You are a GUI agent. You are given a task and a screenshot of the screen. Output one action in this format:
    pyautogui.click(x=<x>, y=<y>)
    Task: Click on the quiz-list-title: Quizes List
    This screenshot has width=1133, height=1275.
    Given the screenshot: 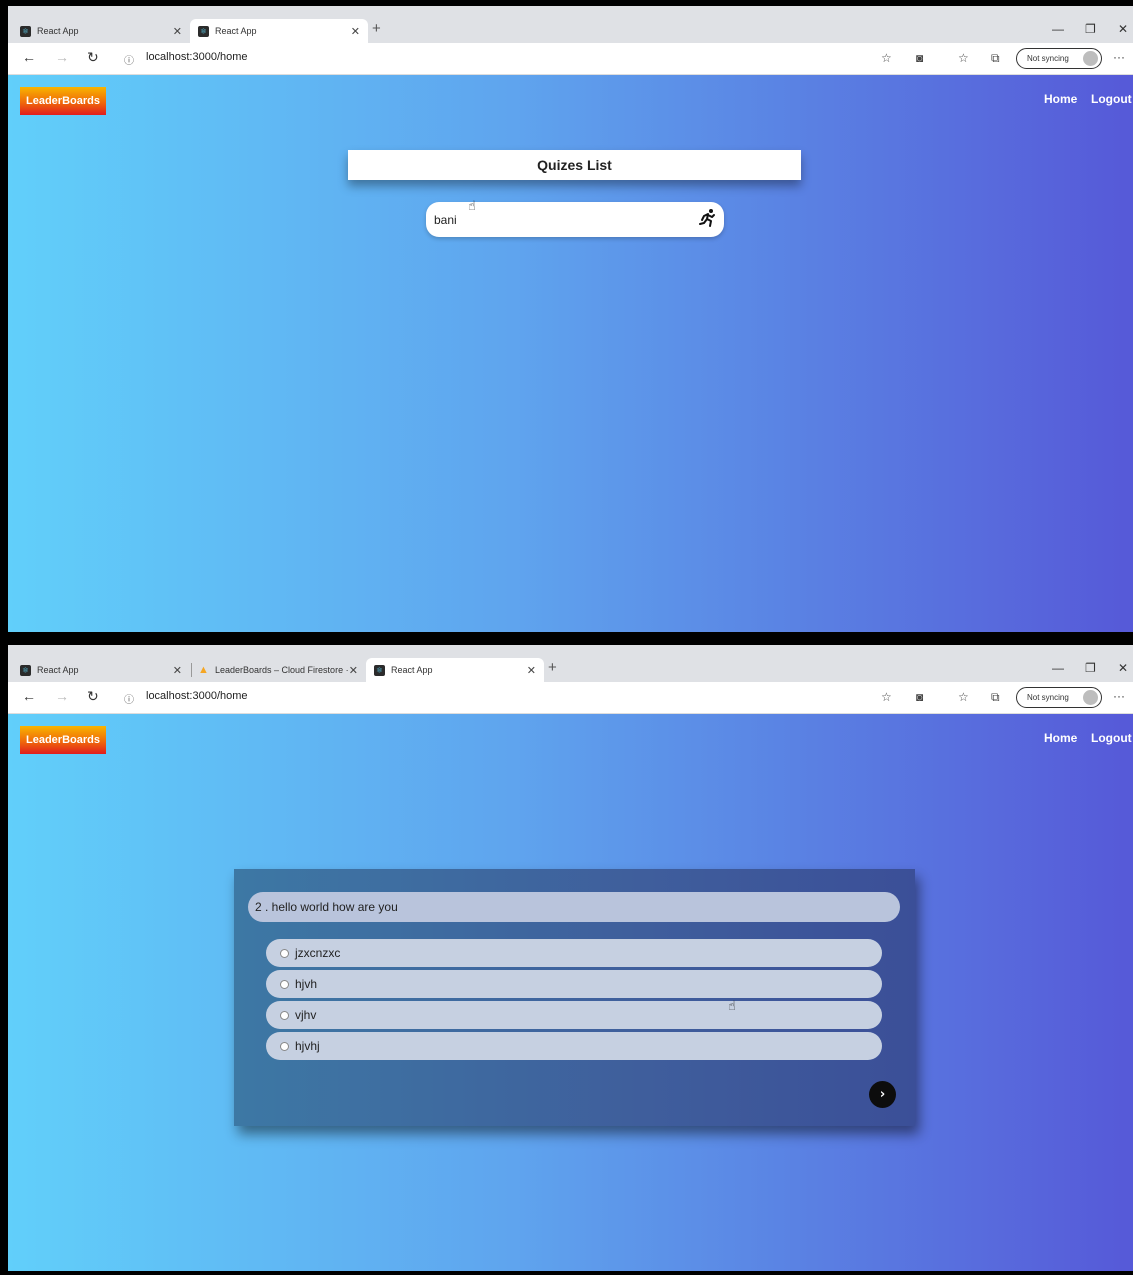 What is the action you would take?
    pyautogui.click(x=574, y=165)
    